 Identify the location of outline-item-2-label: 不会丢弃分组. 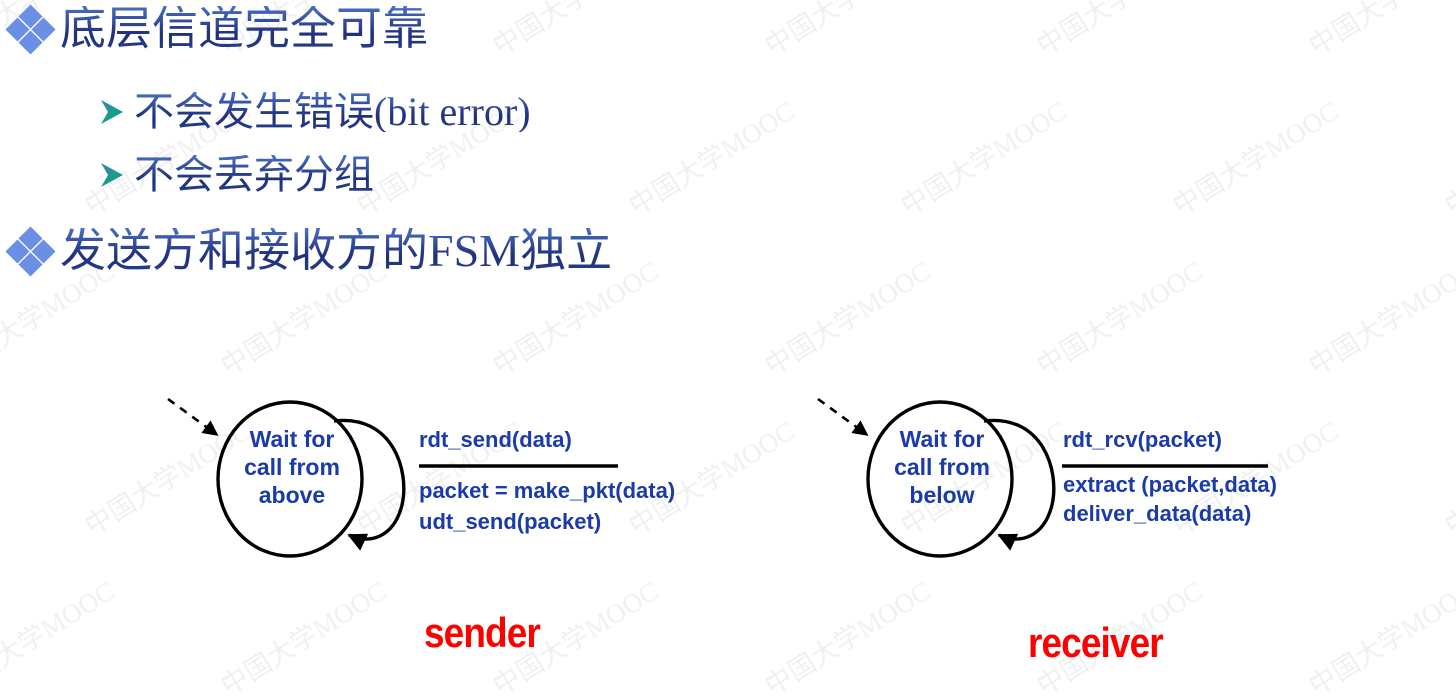
(254, 174).